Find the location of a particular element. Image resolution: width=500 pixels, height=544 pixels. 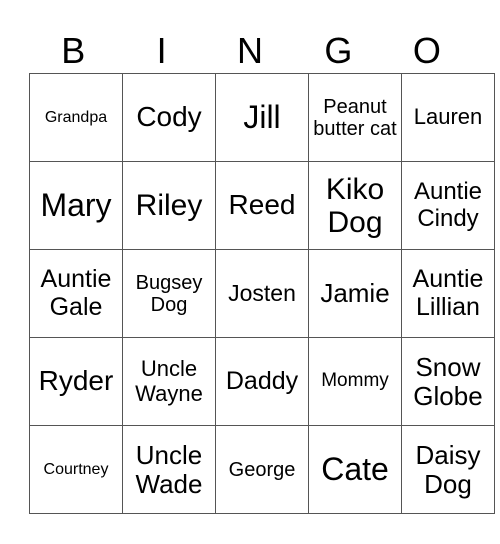

bingo-cell: Auntie Cindy is located at coordinates (448, 205).